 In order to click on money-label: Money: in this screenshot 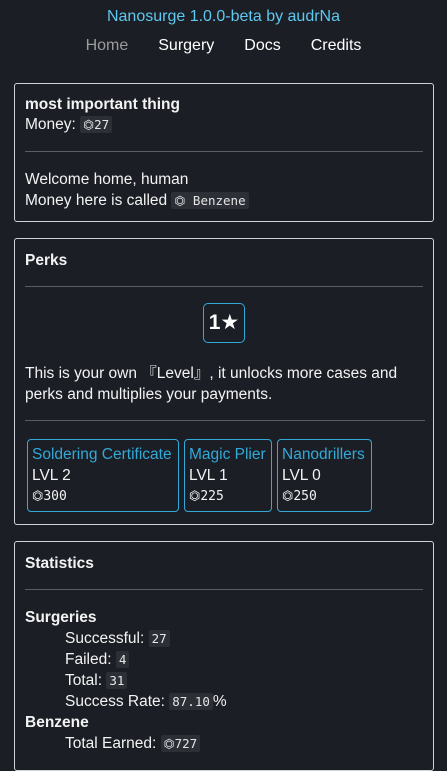, I will do `click(50, 124)`.